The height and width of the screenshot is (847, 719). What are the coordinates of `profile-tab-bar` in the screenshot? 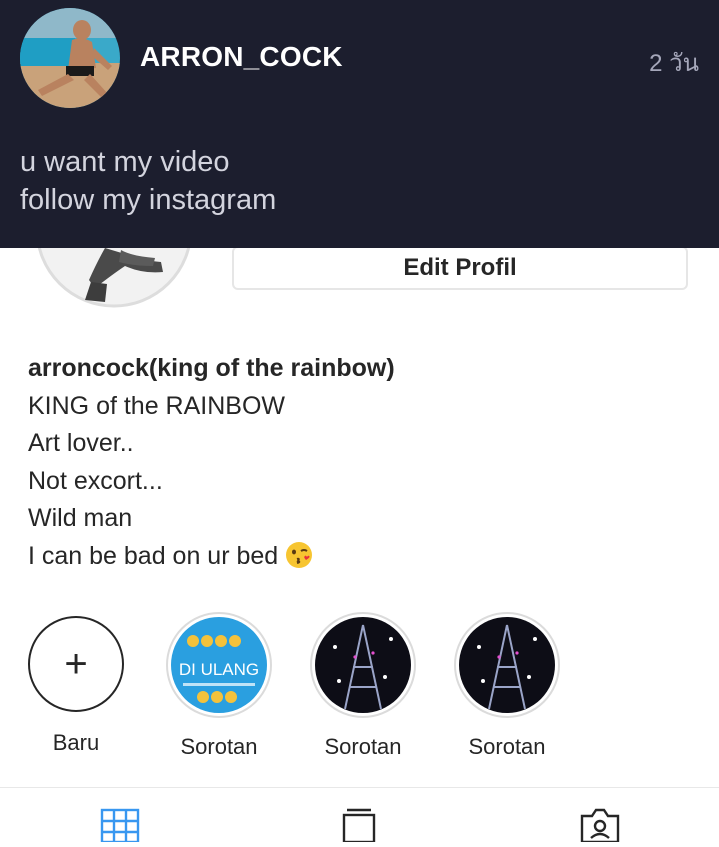 It's located at (359, 815).